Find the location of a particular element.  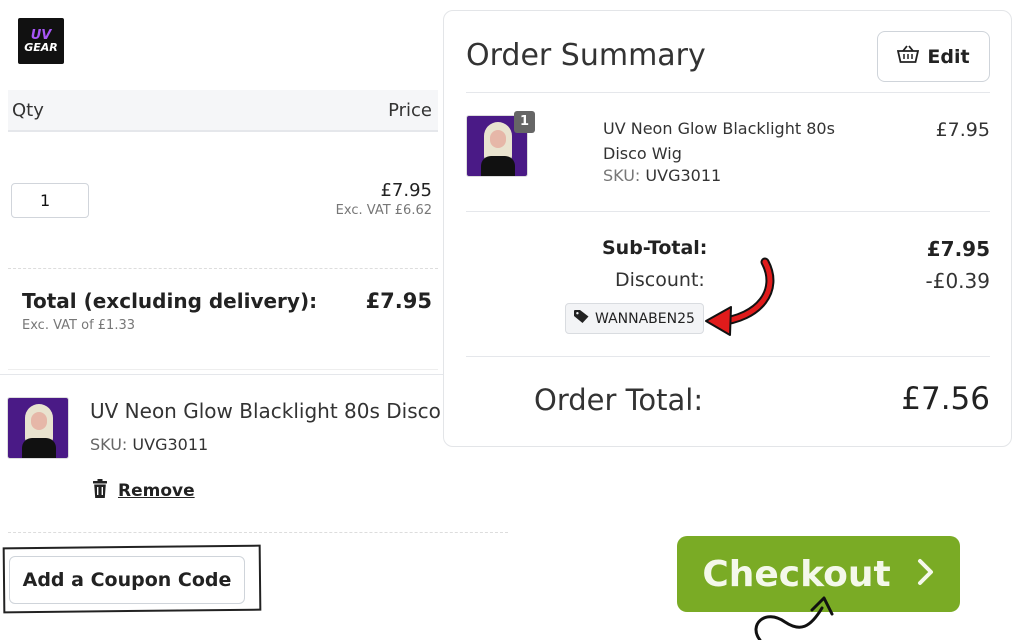

order-summary-title: Order Summary is located at coordinates (586, 55).